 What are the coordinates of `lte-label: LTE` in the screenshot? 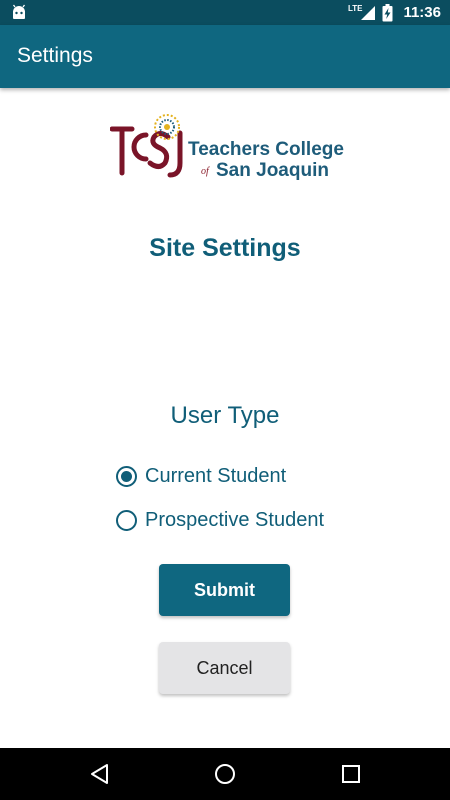 It's located at (355, 8).